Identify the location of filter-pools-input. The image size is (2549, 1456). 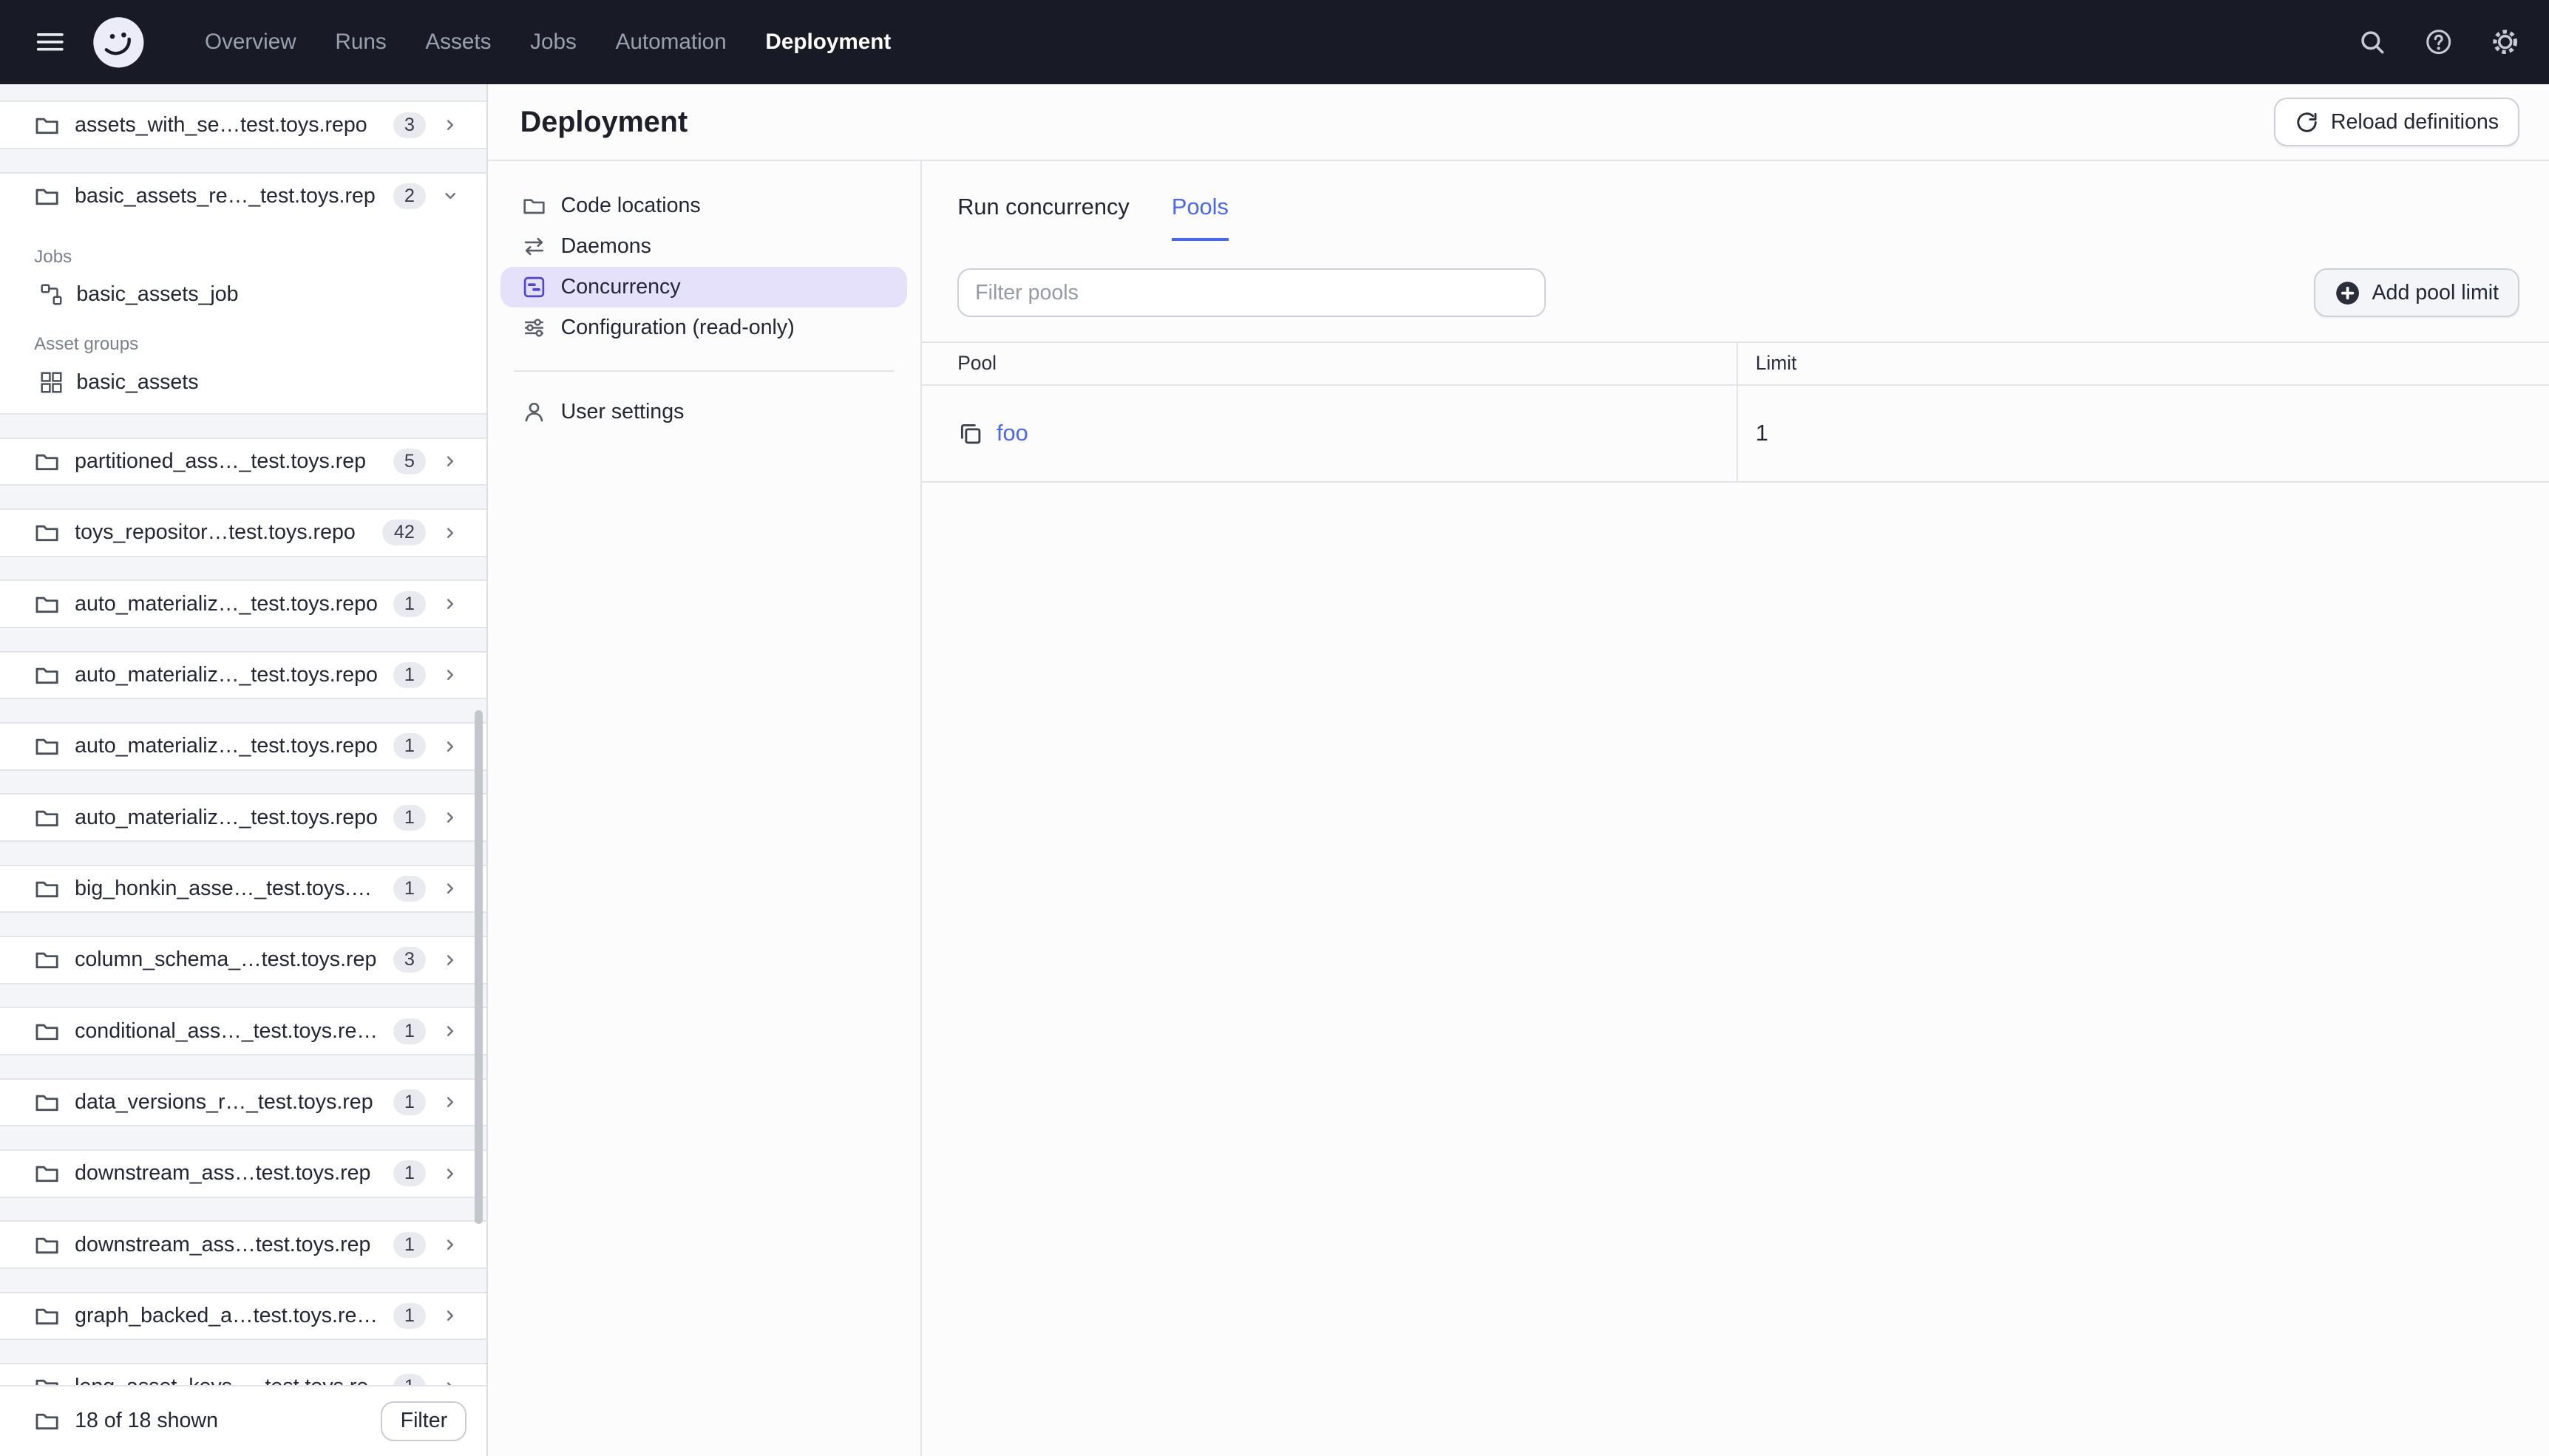
(1252, 293).